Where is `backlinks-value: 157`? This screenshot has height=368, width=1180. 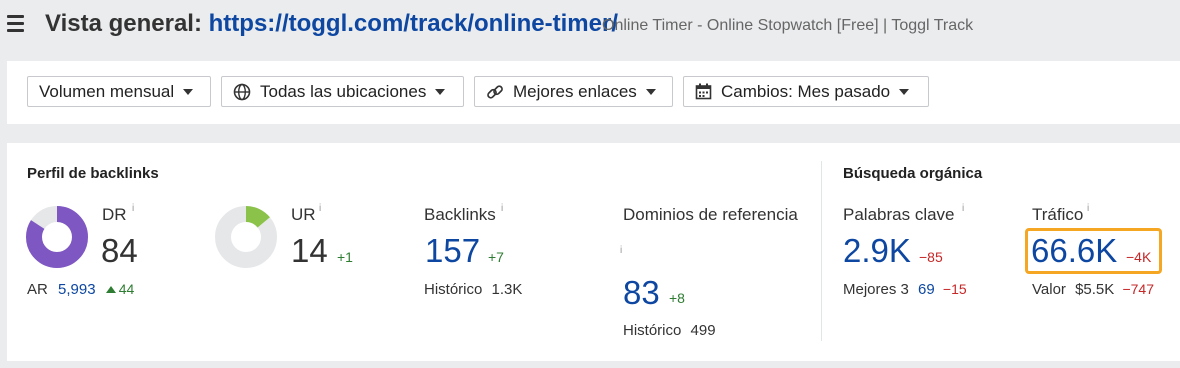
backlinks-value: 157 is located at coordinates (452, 251).